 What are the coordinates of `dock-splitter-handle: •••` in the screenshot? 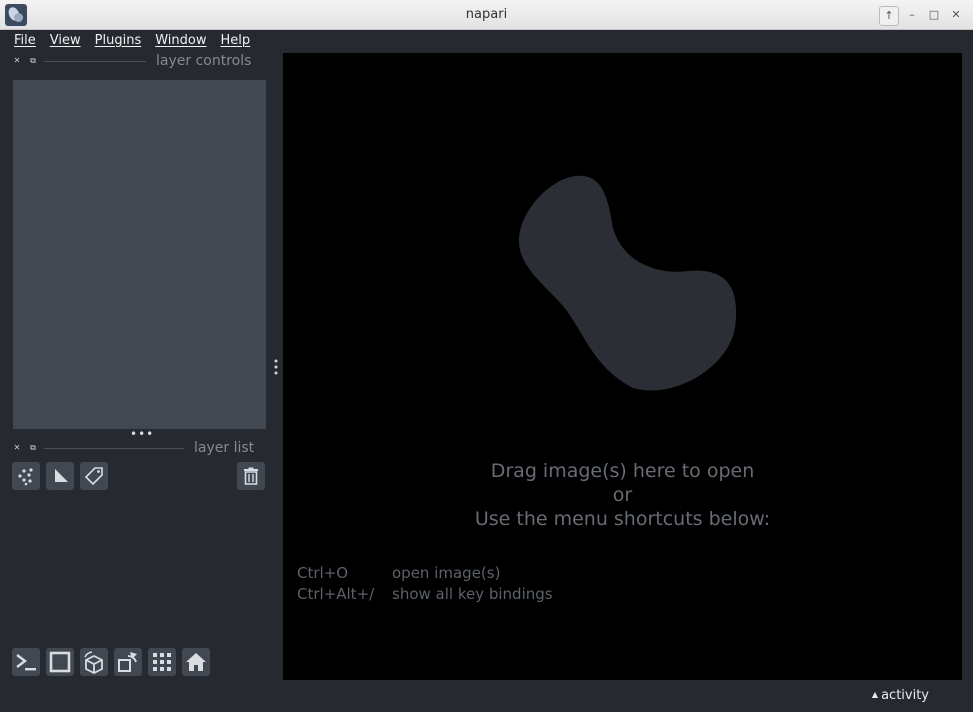 It's located at (142, 434).